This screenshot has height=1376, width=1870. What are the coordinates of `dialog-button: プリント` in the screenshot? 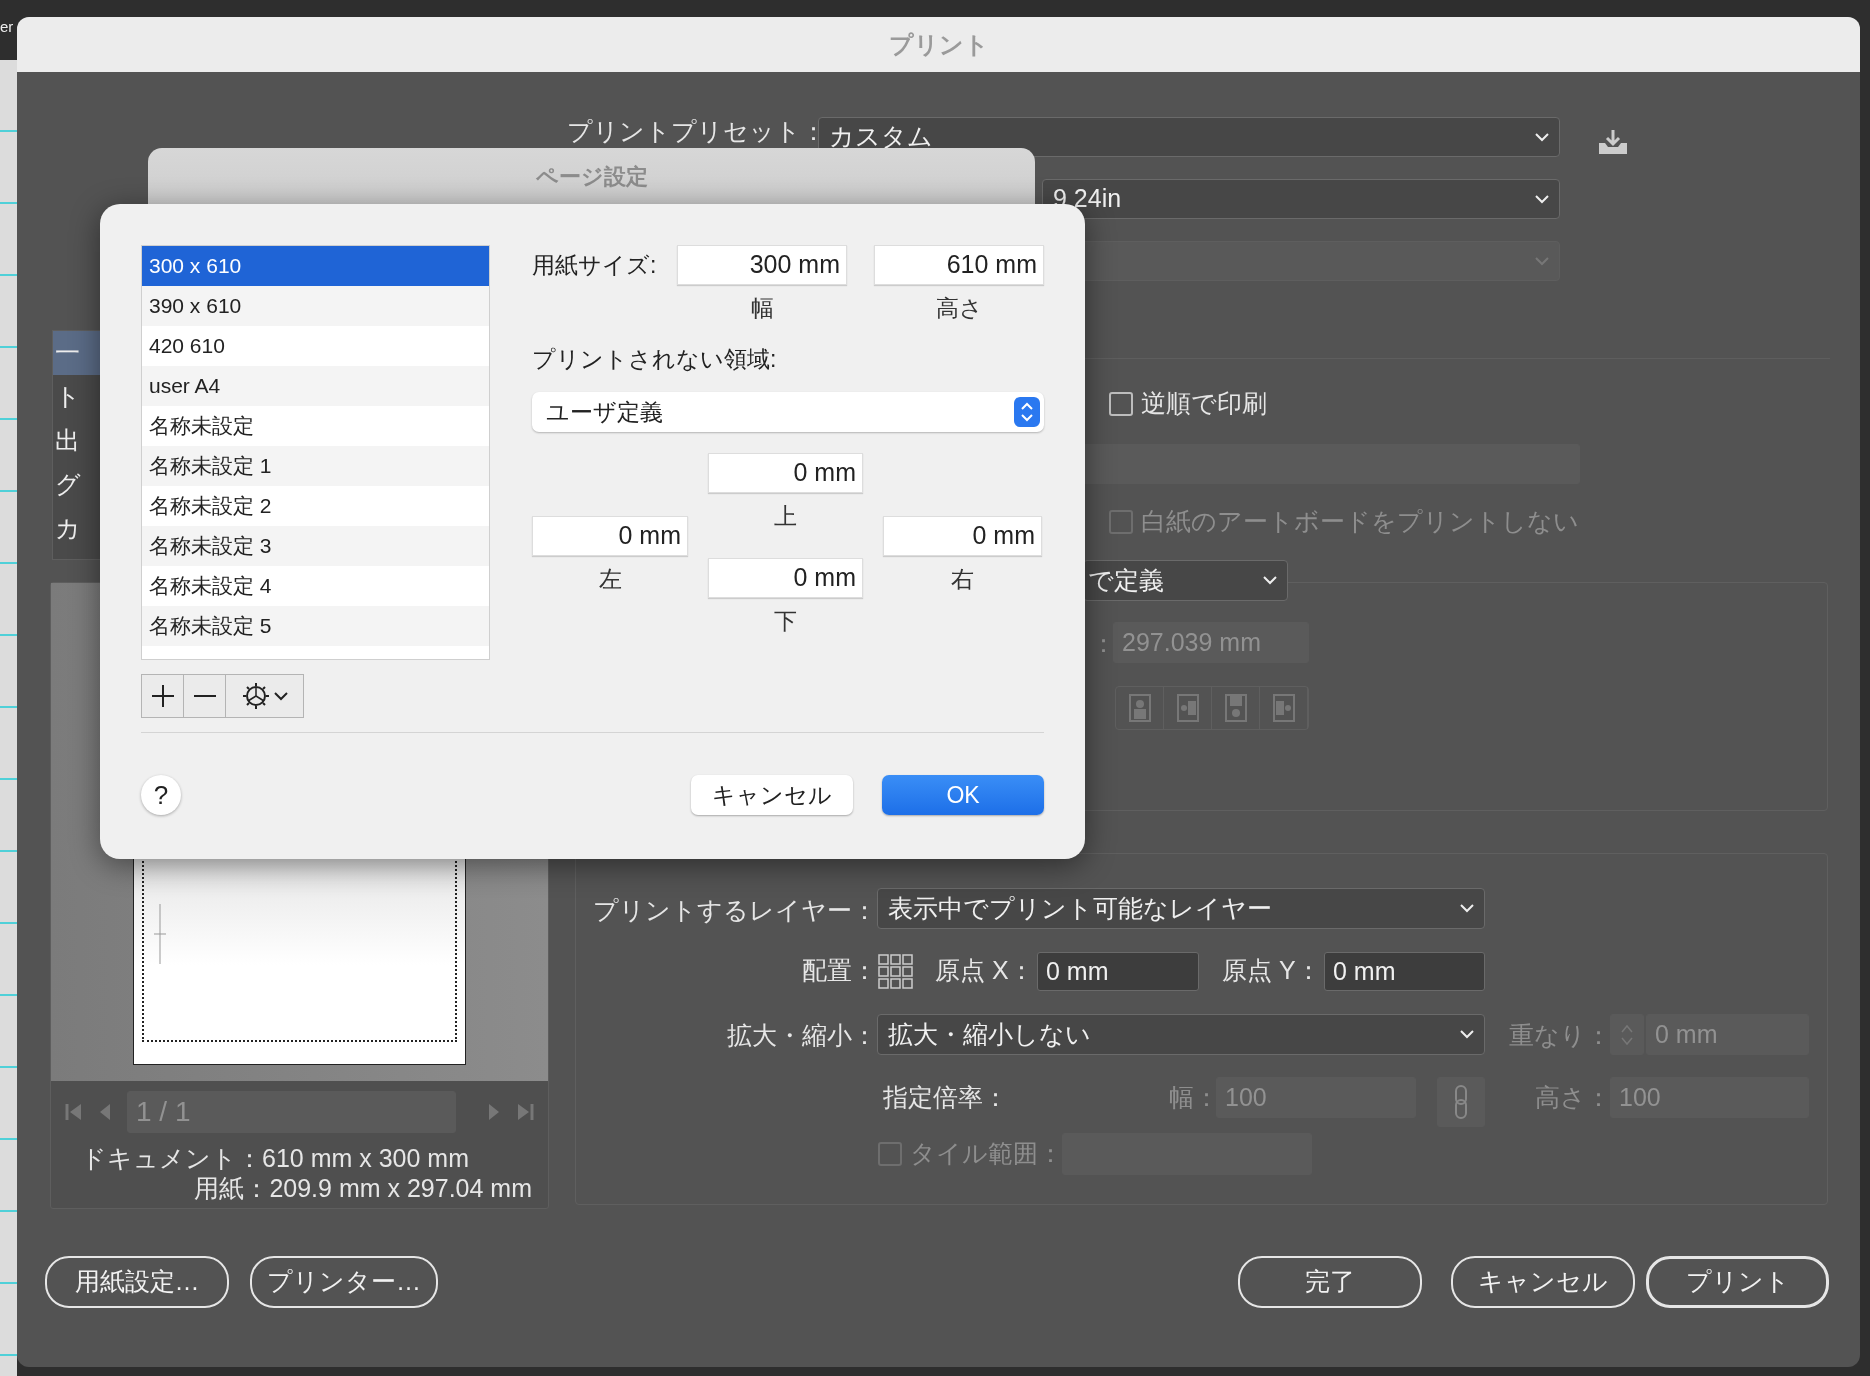 It's located at (1737, 1282).